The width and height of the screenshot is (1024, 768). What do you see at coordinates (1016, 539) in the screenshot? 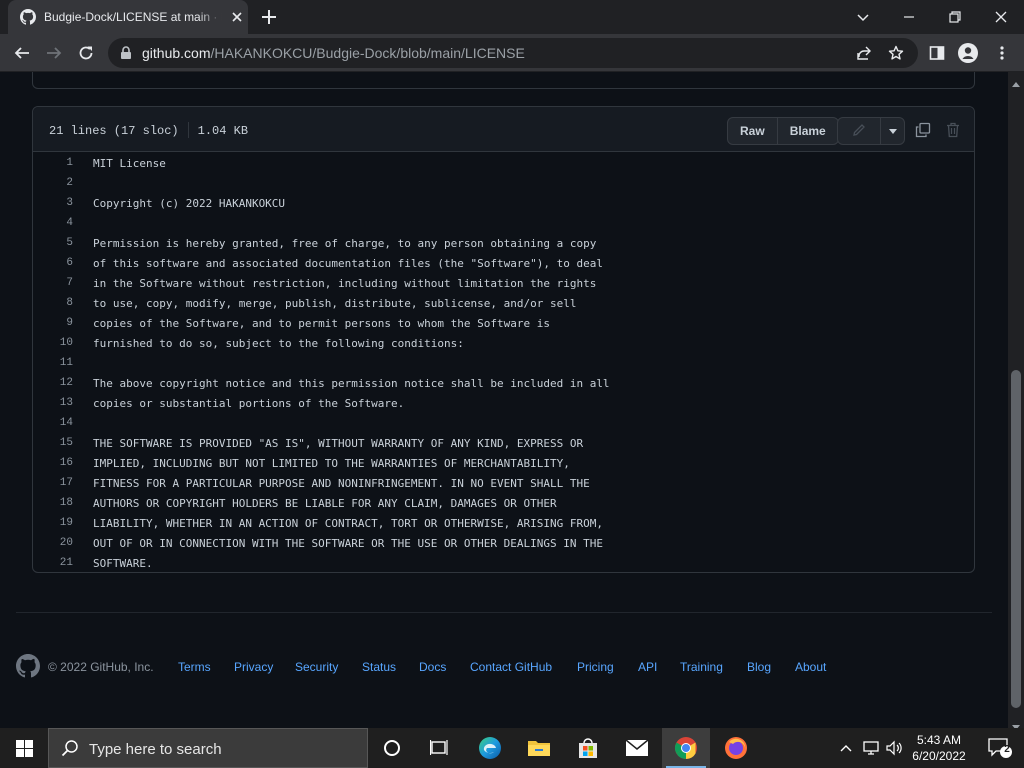
I see `scrollbar-thumb` at bounding box center [1016, 539].